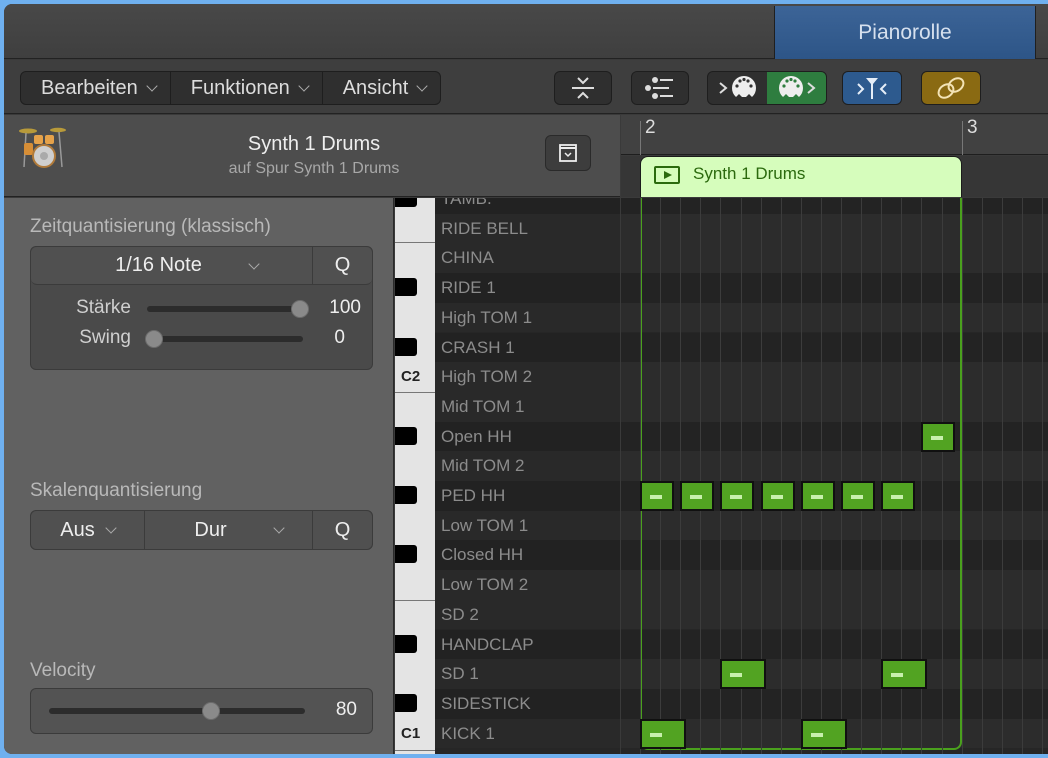 The width and height of the screenshot is (1048, 758). I want to click on drum-row-label: SD 2, so click(527, 614).